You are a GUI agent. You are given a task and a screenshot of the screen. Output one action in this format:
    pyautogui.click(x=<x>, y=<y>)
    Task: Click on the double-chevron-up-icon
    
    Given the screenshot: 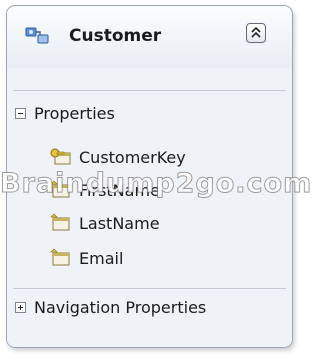 What is the action you would take?
    pyautogui.click(x=256, y=32)
    